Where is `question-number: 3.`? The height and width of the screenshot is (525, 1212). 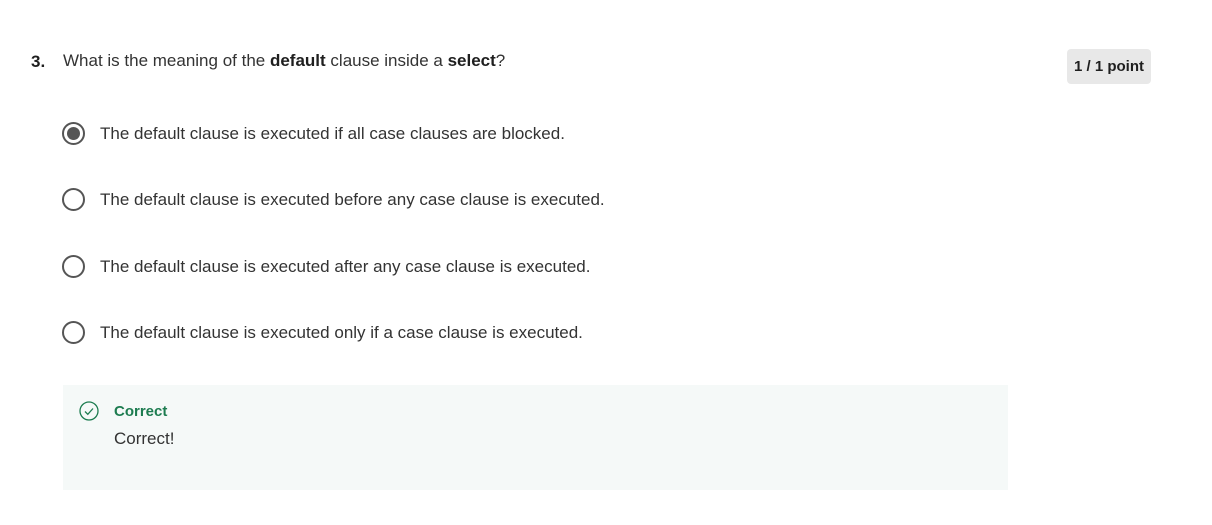 question-number: 3. is located at coordinates (38, 61).